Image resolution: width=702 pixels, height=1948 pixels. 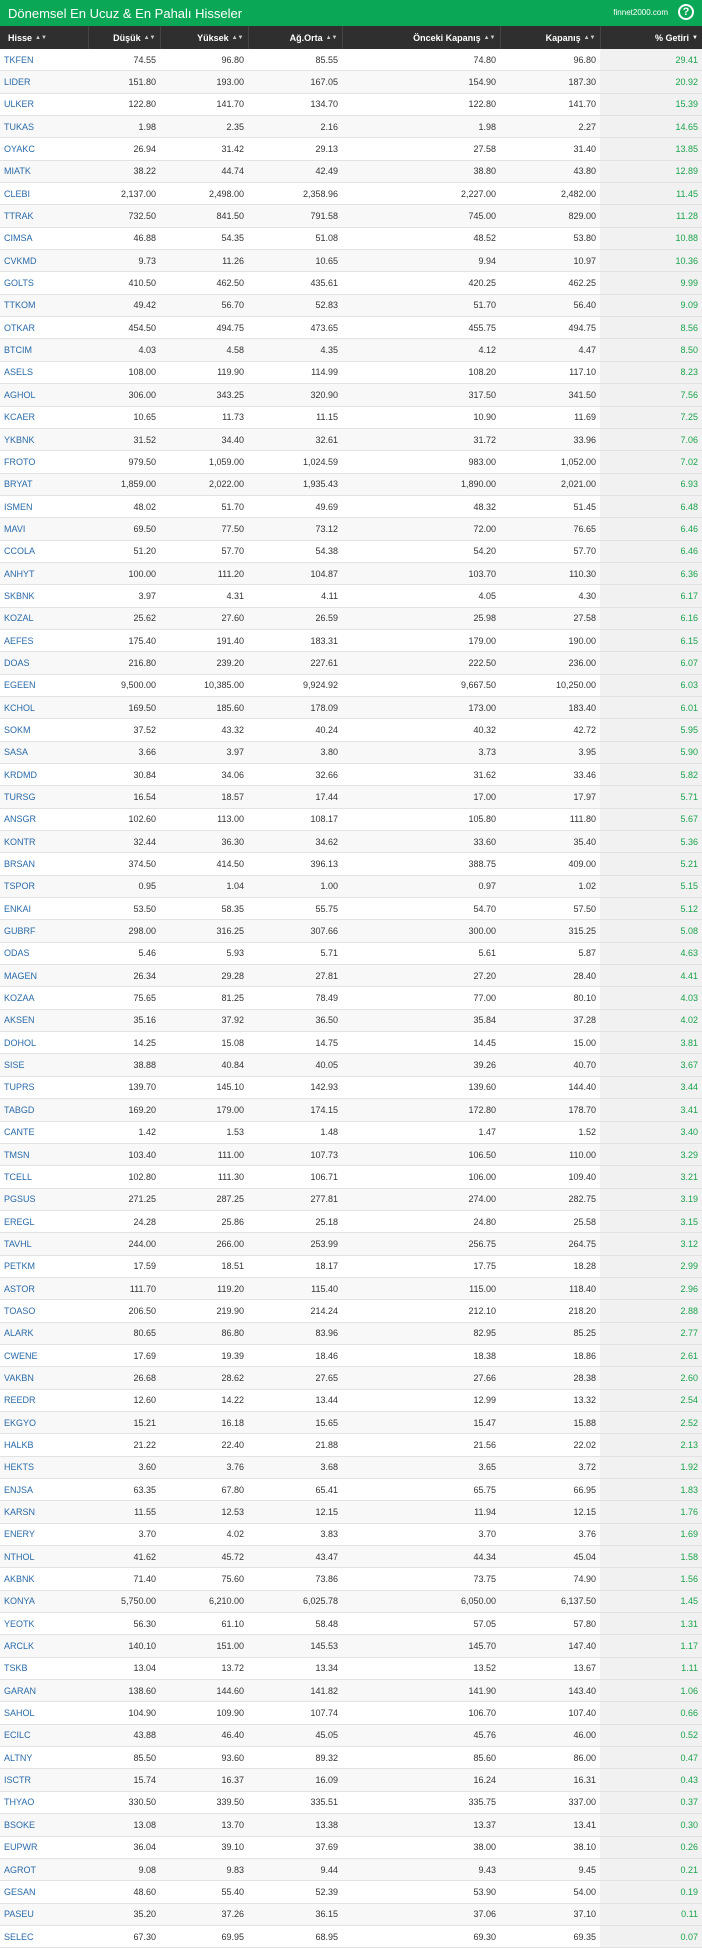 What do you see at coordinates (44, 1736) in the screenshot?
I see `stock-symbol-link: ECILC` at bounding box center [44, 1736].